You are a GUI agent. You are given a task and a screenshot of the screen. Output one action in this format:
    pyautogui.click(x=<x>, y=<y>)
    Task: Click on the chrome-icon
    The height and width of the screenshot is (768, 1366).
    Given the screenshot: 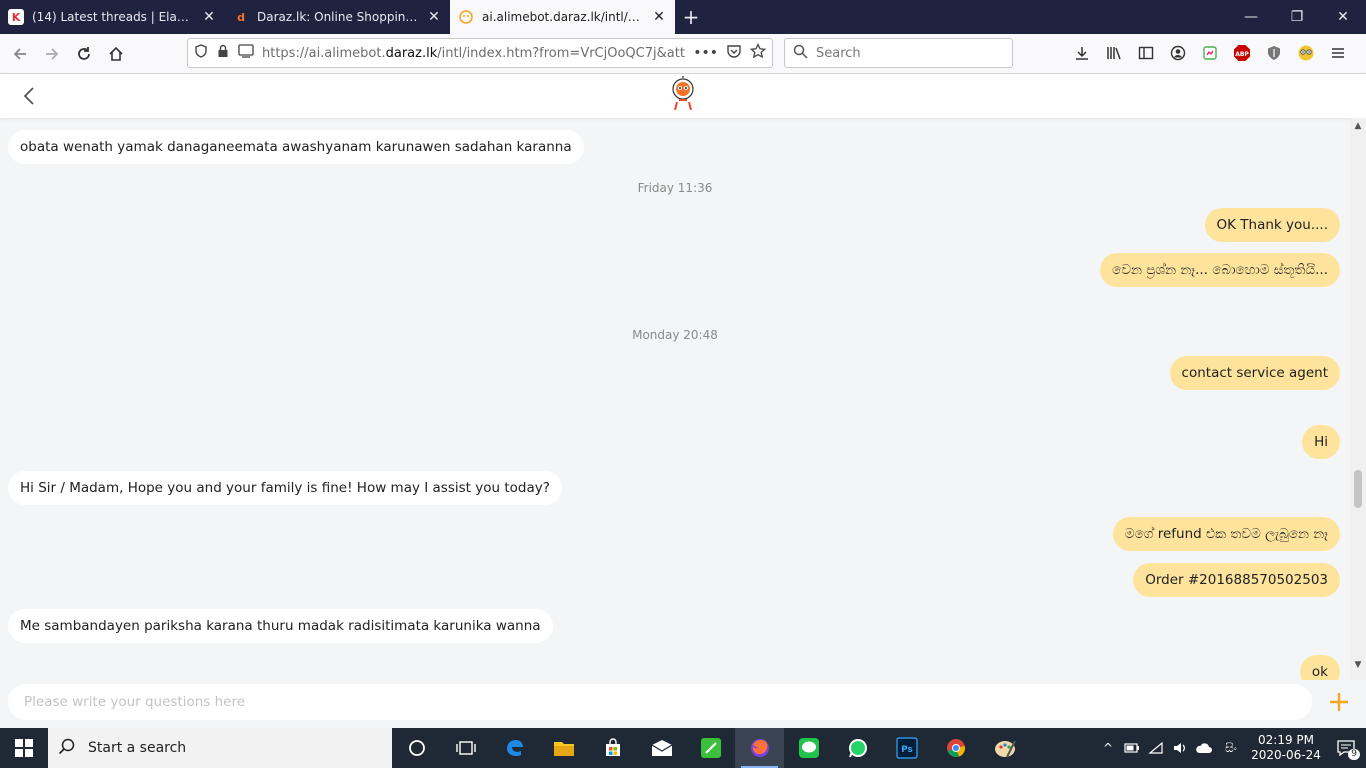 What is the action you would take?
    pyautogui.click(x=955, y=748)
    